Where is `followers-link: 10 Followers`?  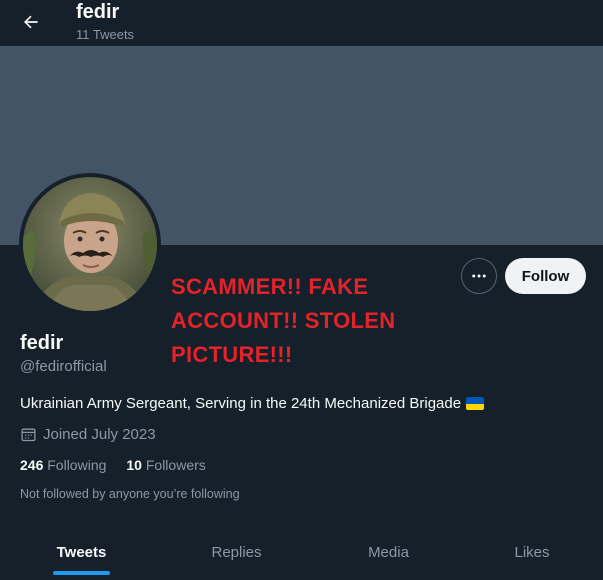 followers-link: 10 Followers is located at coordinates (165, 465).